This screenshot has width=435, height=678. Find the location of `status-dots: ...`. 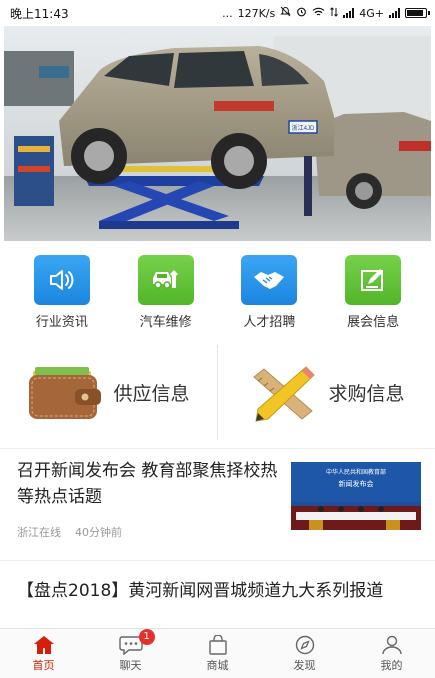

status-dots: ... is located at coordinates (227, 13).